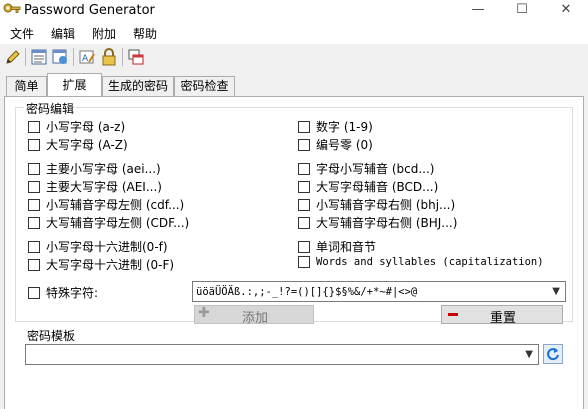 The height and width of the screenshot is (409, 588). What do you see at coordinates (307, 292) in the screenshot?
I see `special-chars-value: üöäÜÖÄß.:,;-_!?=()[]{}$§%&/+*~#|<>@` at bounding box center [307, 292].